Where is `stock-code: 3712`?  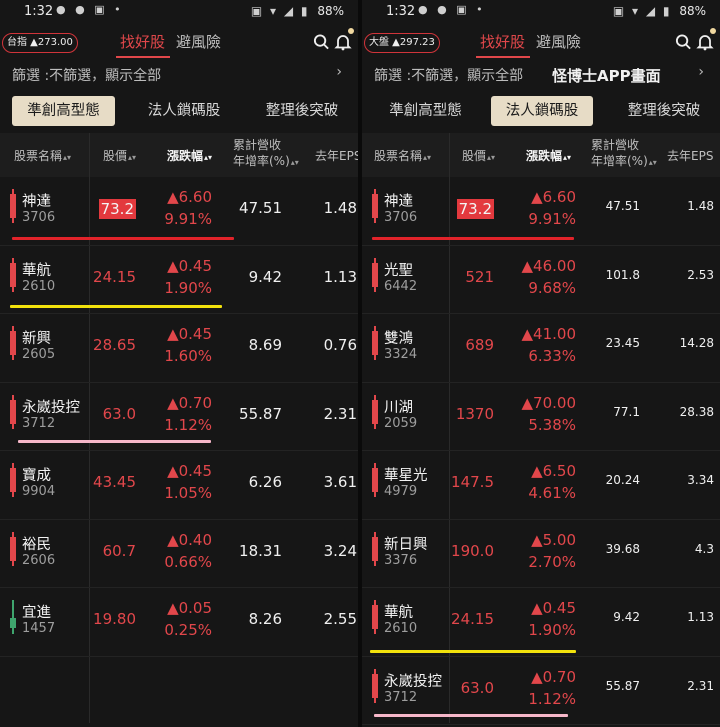
stock-code: 3712 is located at coordinates (39, 423).